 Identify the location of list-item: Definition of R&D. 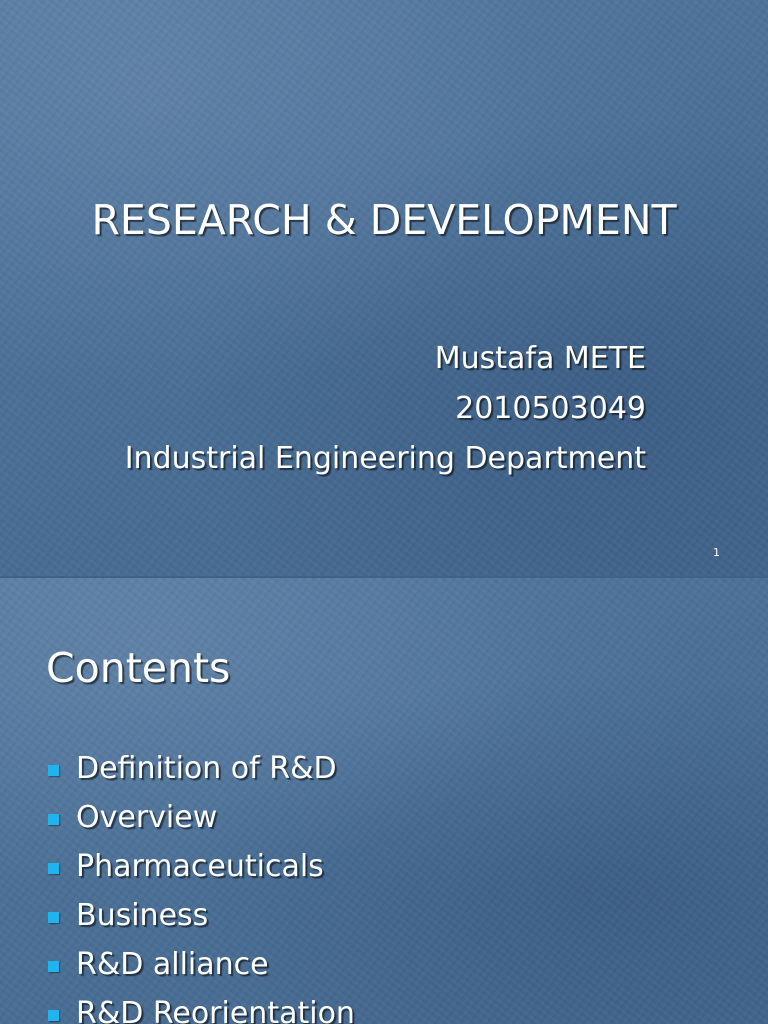
(201, 768).